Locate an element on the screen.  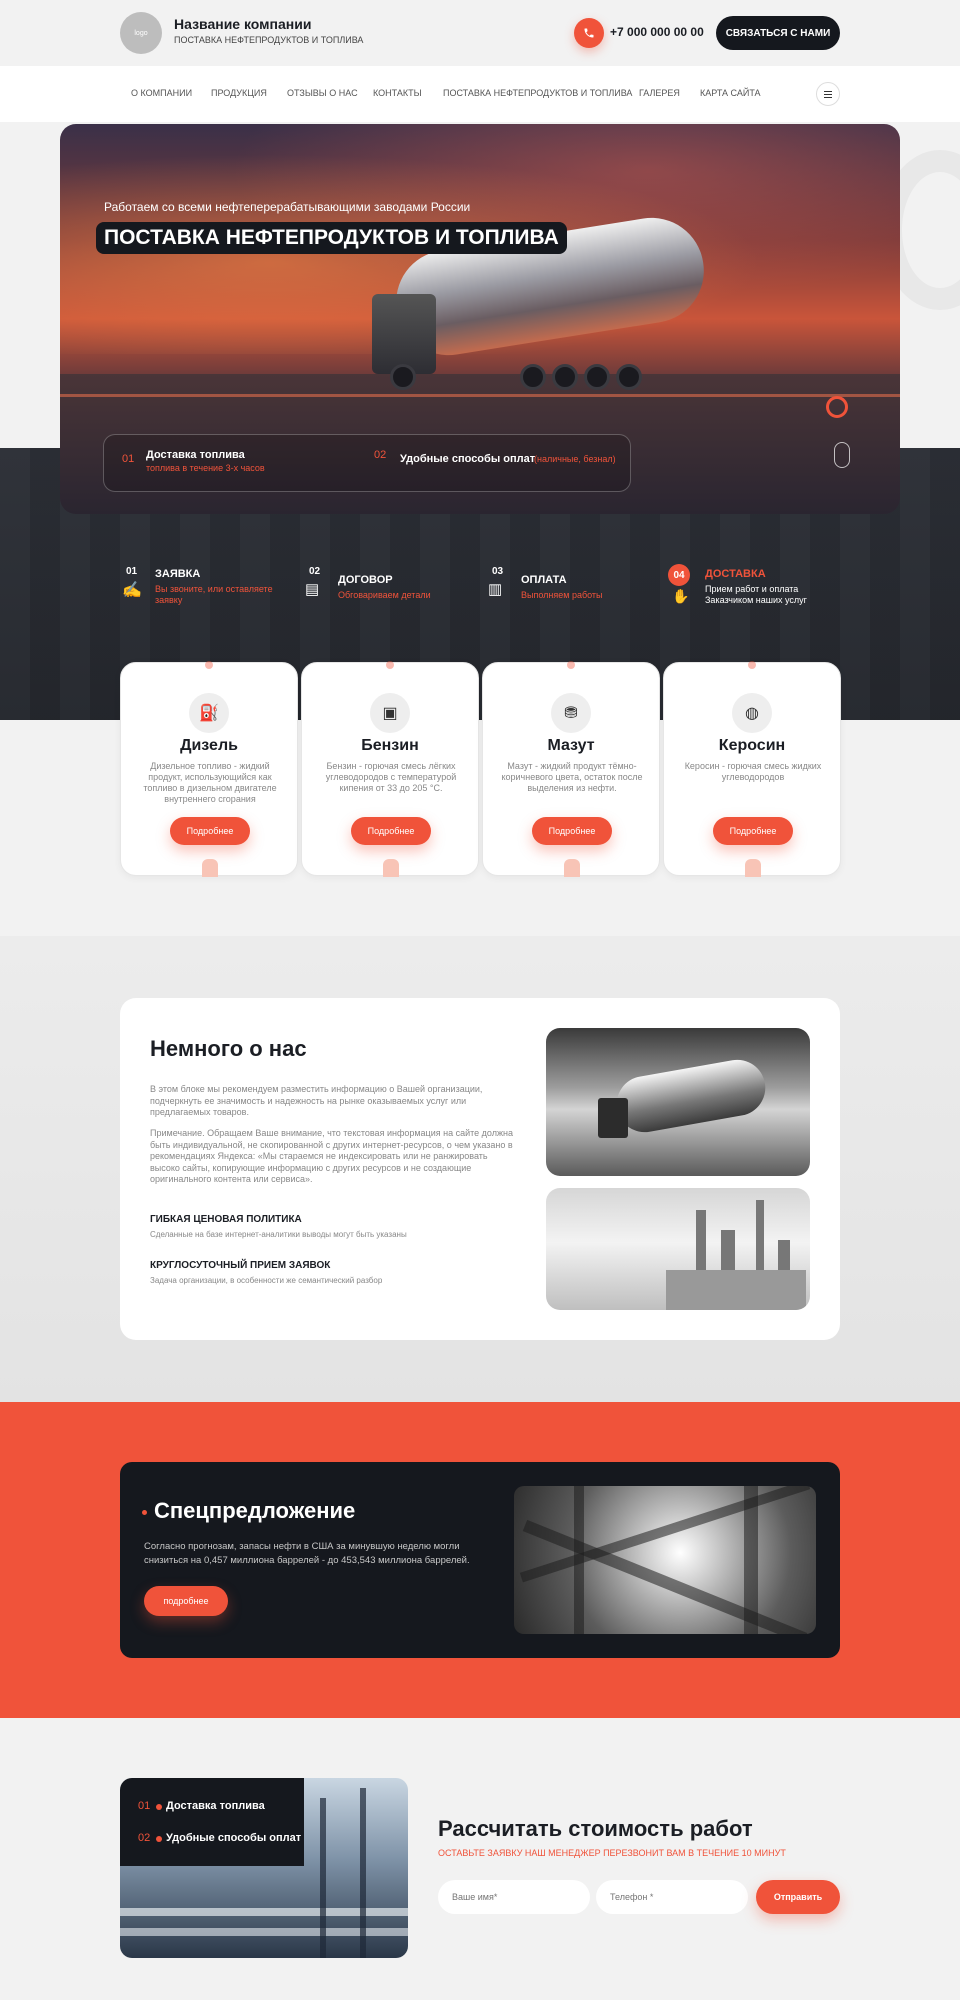
structure-shape is located at coordinates (736, 1290).